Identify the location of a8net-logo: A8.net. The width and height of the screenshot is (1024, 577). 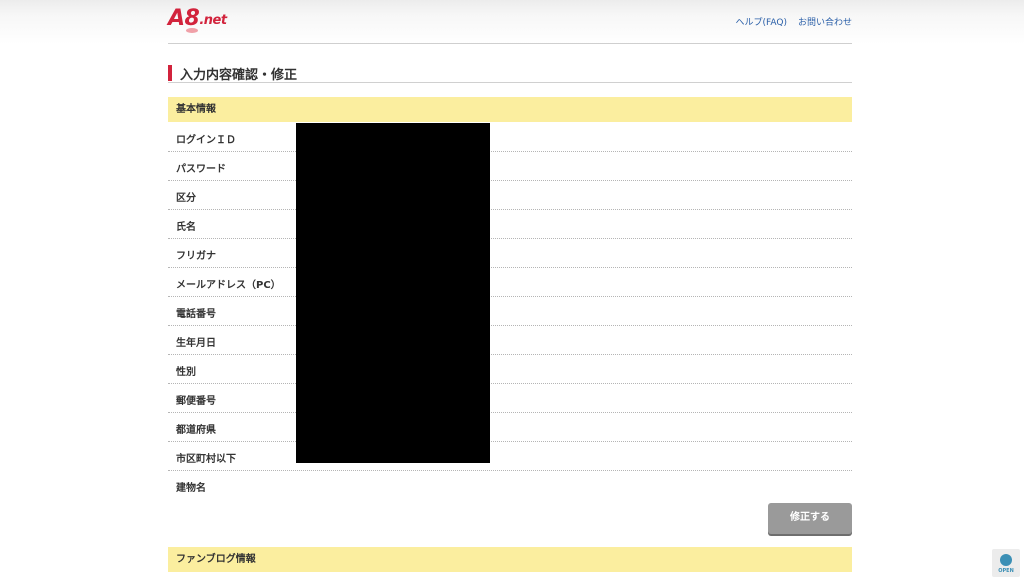
(198, 21).